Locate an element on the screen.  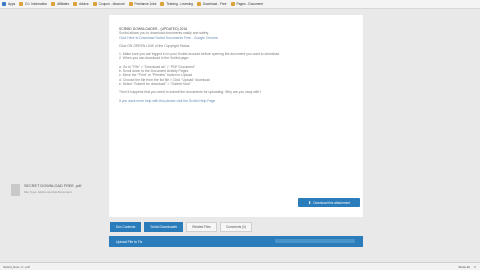
bookmark-item: Training - Learning is located at coordinates (176, 4).